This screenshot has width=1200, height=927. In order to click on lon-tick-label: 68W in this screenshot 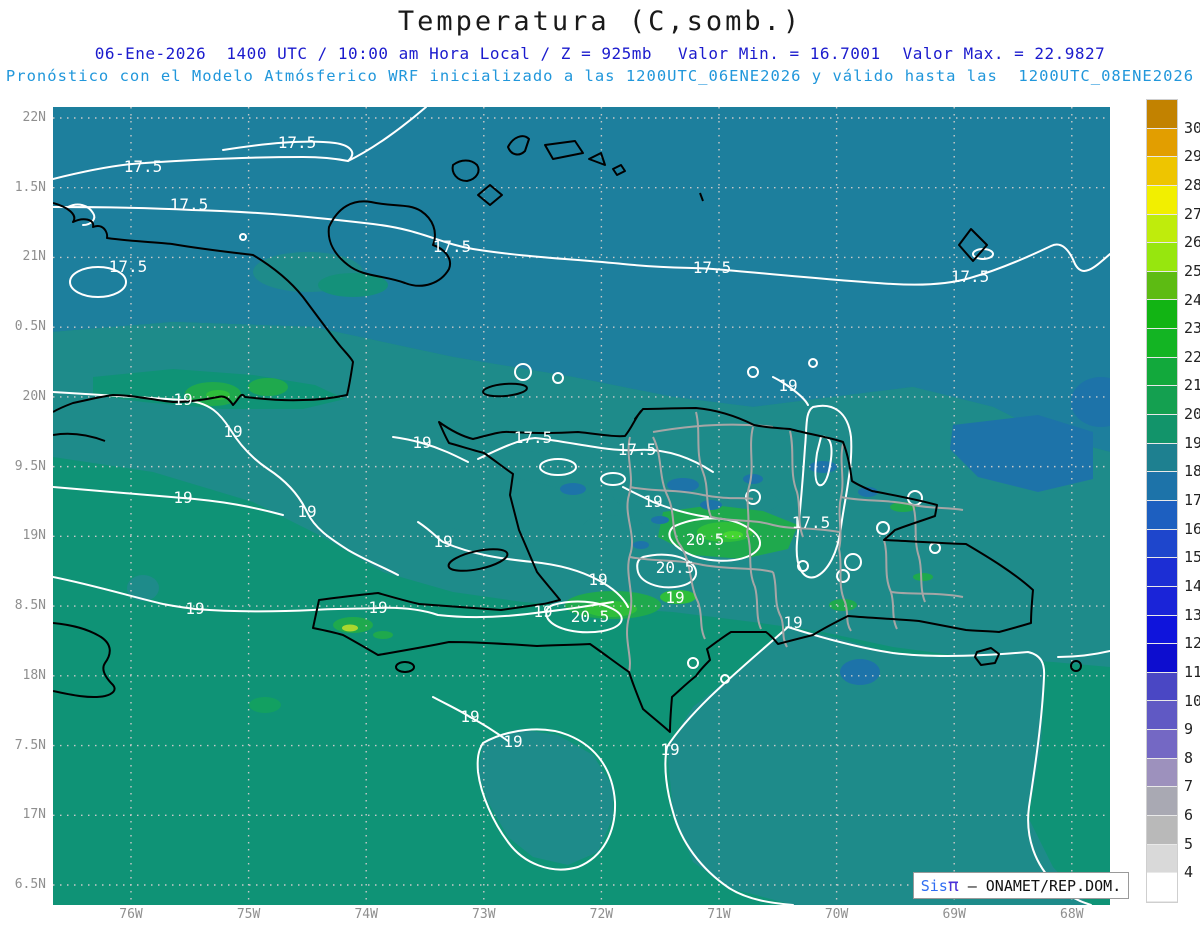, I will do `click(1072, 914)`.